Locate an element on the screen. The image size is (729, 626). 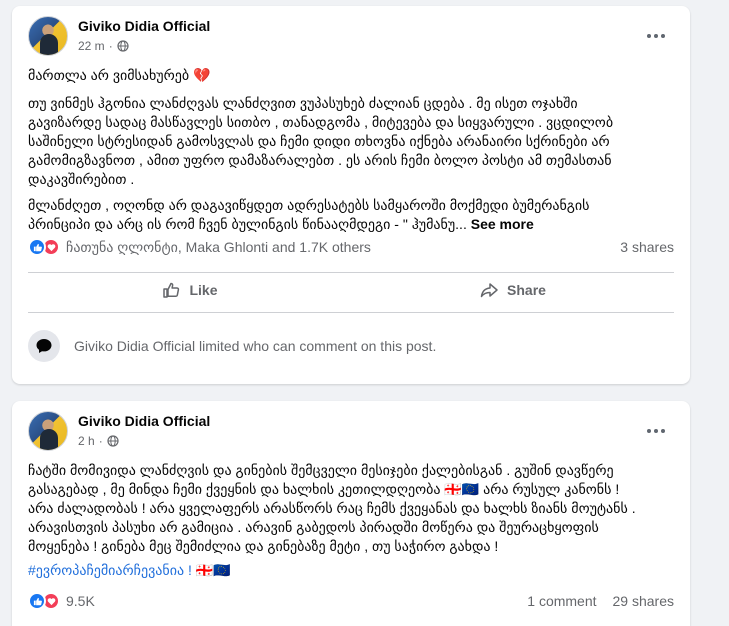
post-first-line: მართლა არ ვიმსახურებ 💔 is located at coordinates (352, 75).